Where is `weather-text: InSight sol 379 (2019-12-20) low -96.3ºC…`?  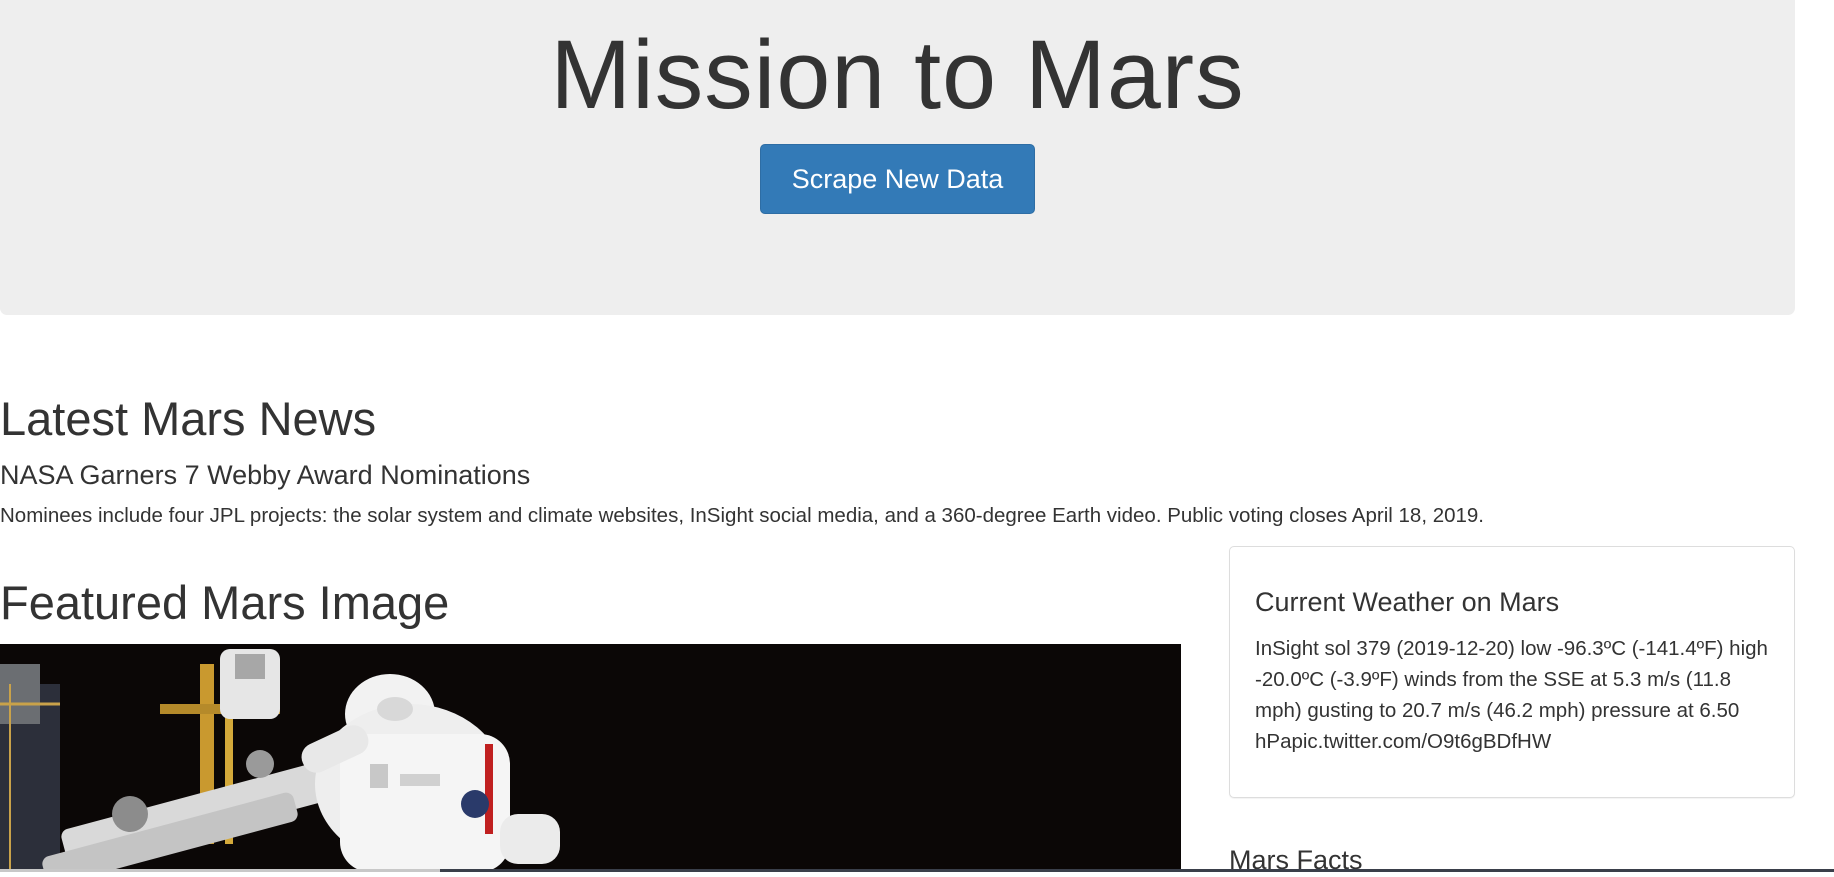 weather-text: InSight sol 379 (2019-12-20) low -96.3ºC… is located at coordinates (1511, 695).